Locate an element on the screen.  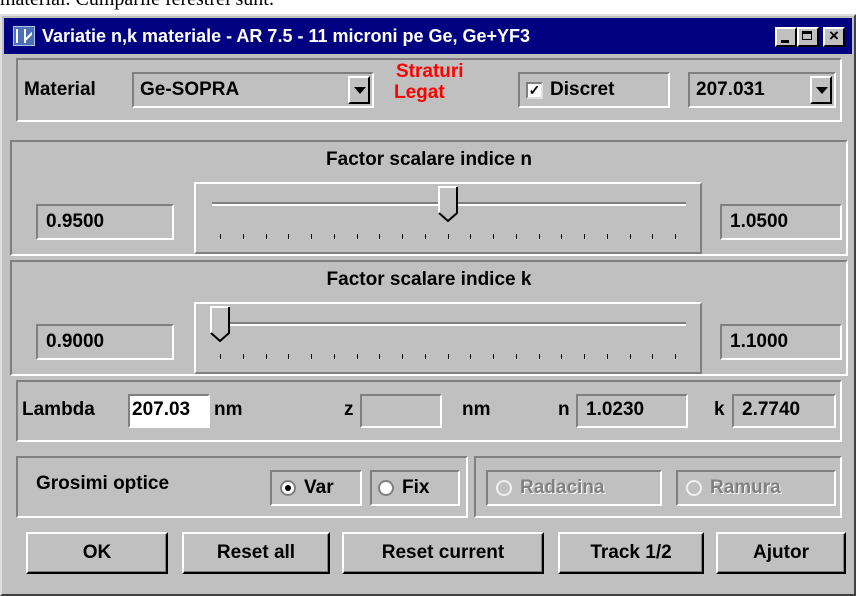
k-slider-thumb is located at coordinates (220, 324).